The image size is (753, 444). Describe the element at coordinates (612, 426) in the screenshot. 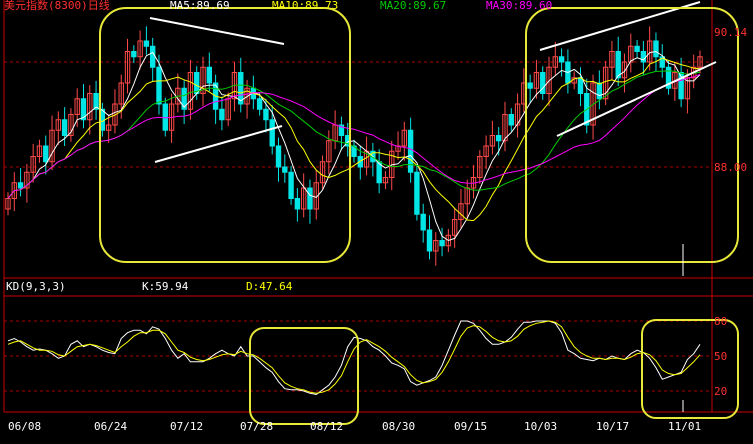

I see `date-label: 10/17` at that location.